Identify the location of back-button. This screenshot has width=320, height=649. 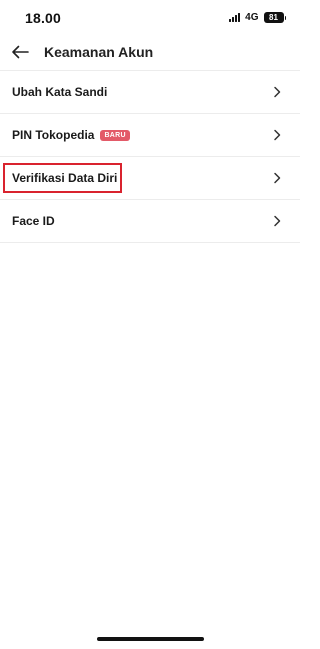
(20, 52).